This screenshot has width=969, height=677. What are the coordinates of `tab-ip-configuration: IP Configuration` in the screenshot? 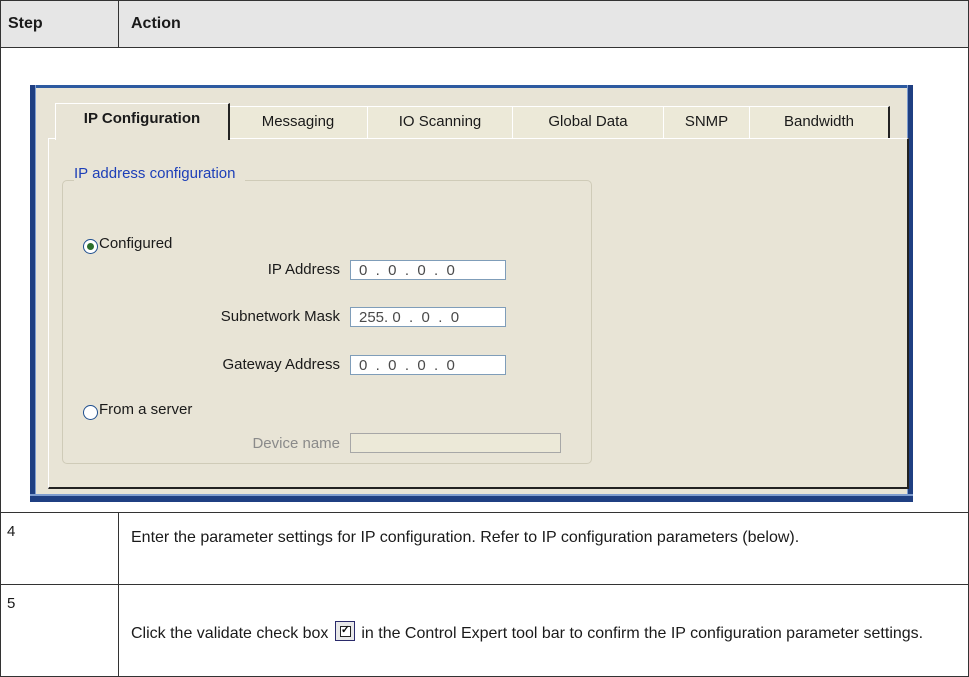 It's located at (142, 121).